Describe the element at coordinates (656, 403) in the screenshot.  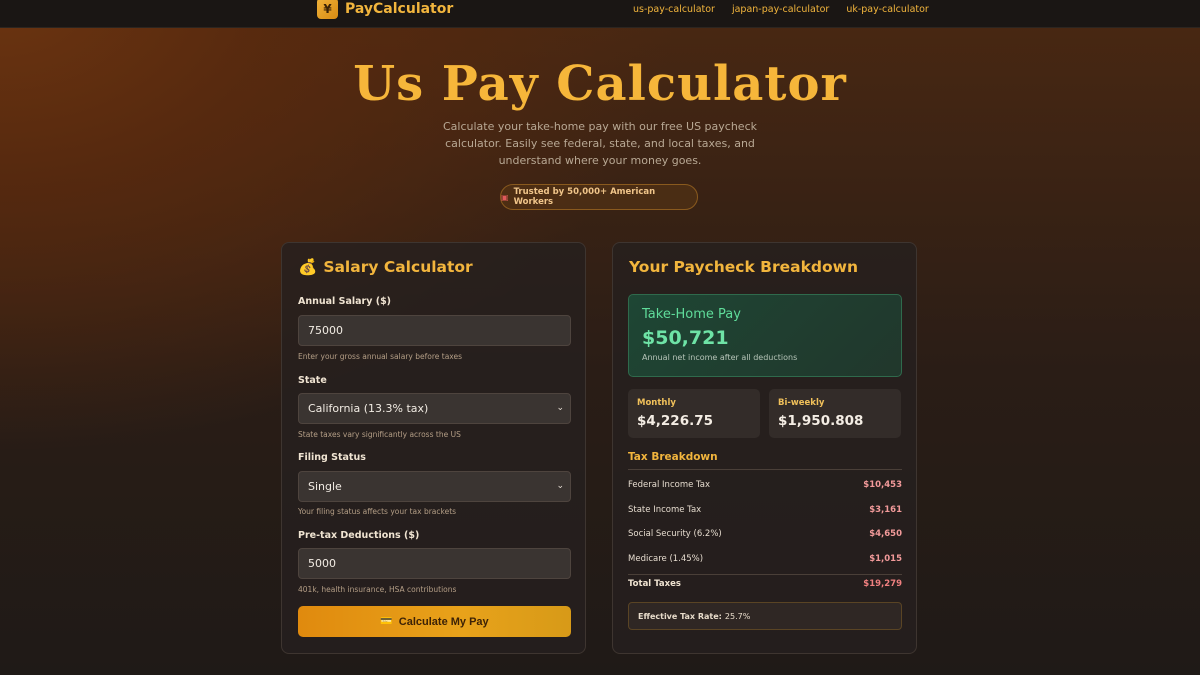
I see `monthly-label: Monthly` at that location.